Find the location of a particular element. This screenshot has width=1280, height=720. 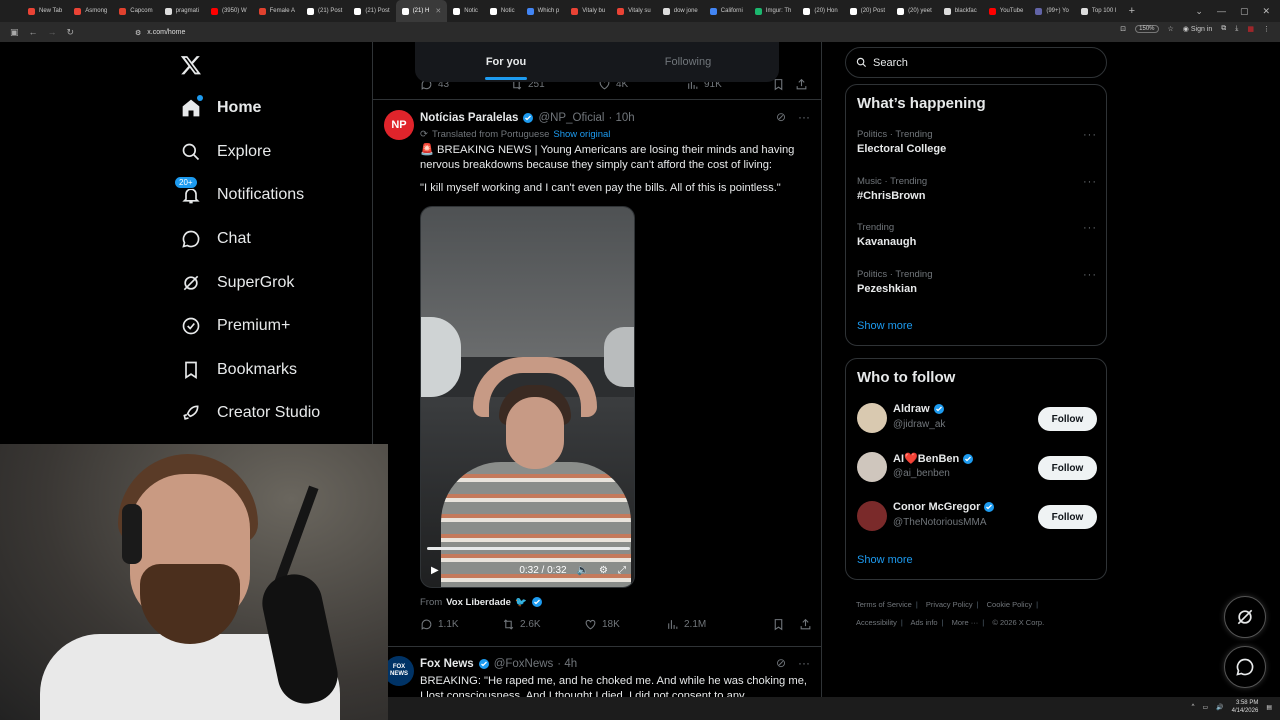

browser-tab: dow jone is located at coordinates (680, 11).